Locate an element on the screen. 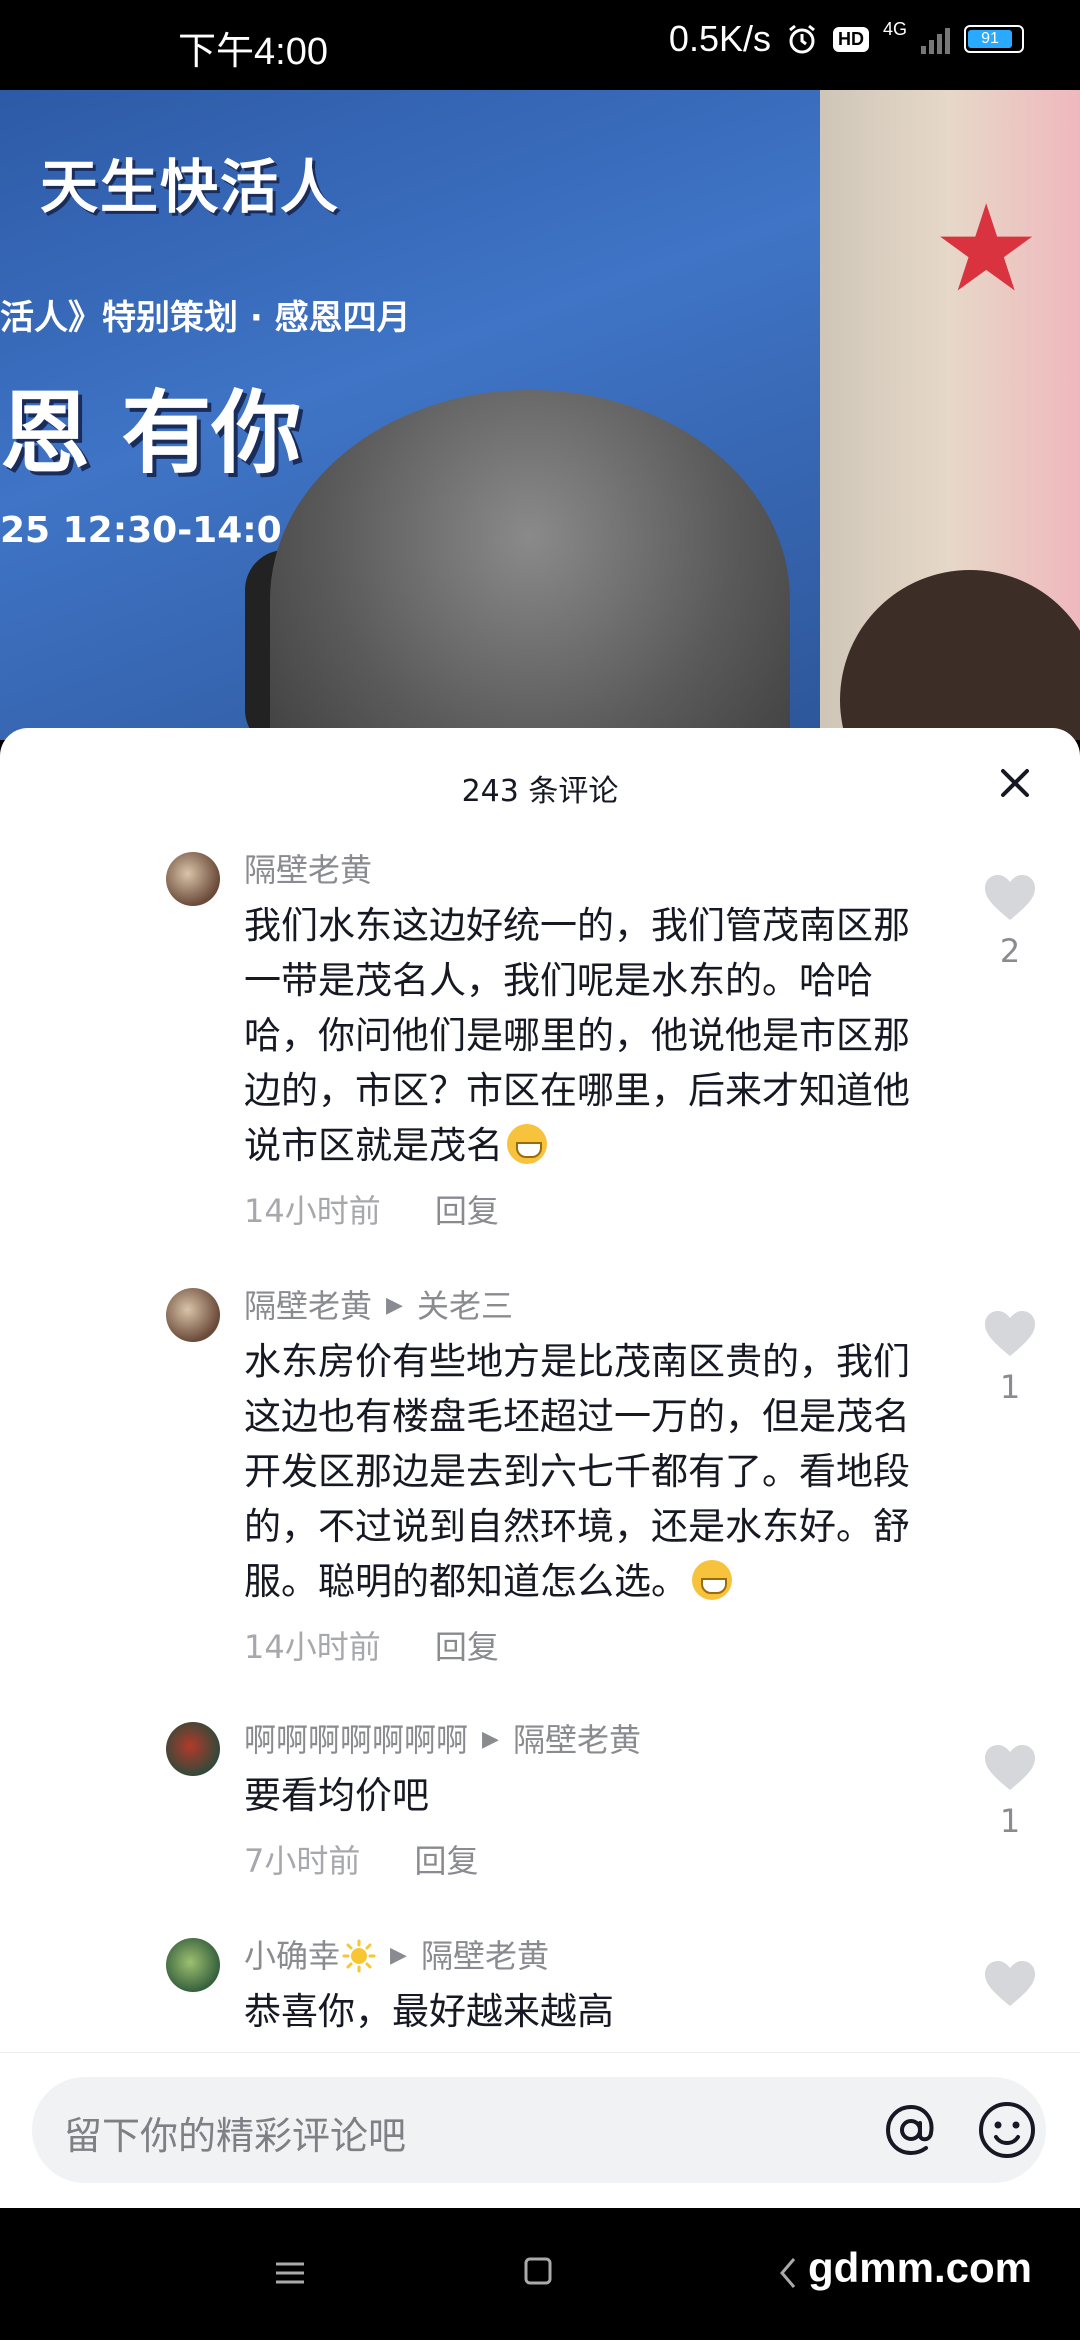 The height and width of the screenshot is (2340, 1080). signal-icon is located at coordinates (935, 39).